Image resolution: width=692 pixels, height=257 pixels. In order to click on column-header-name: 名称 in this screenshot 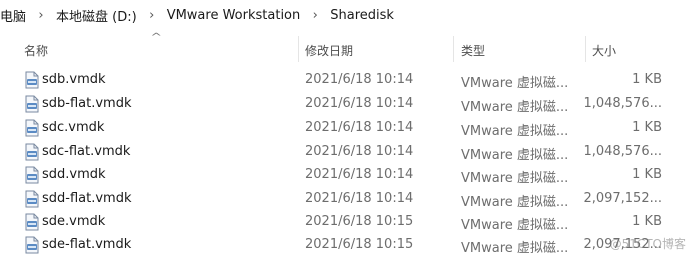, I will do `click(36, 50)`.